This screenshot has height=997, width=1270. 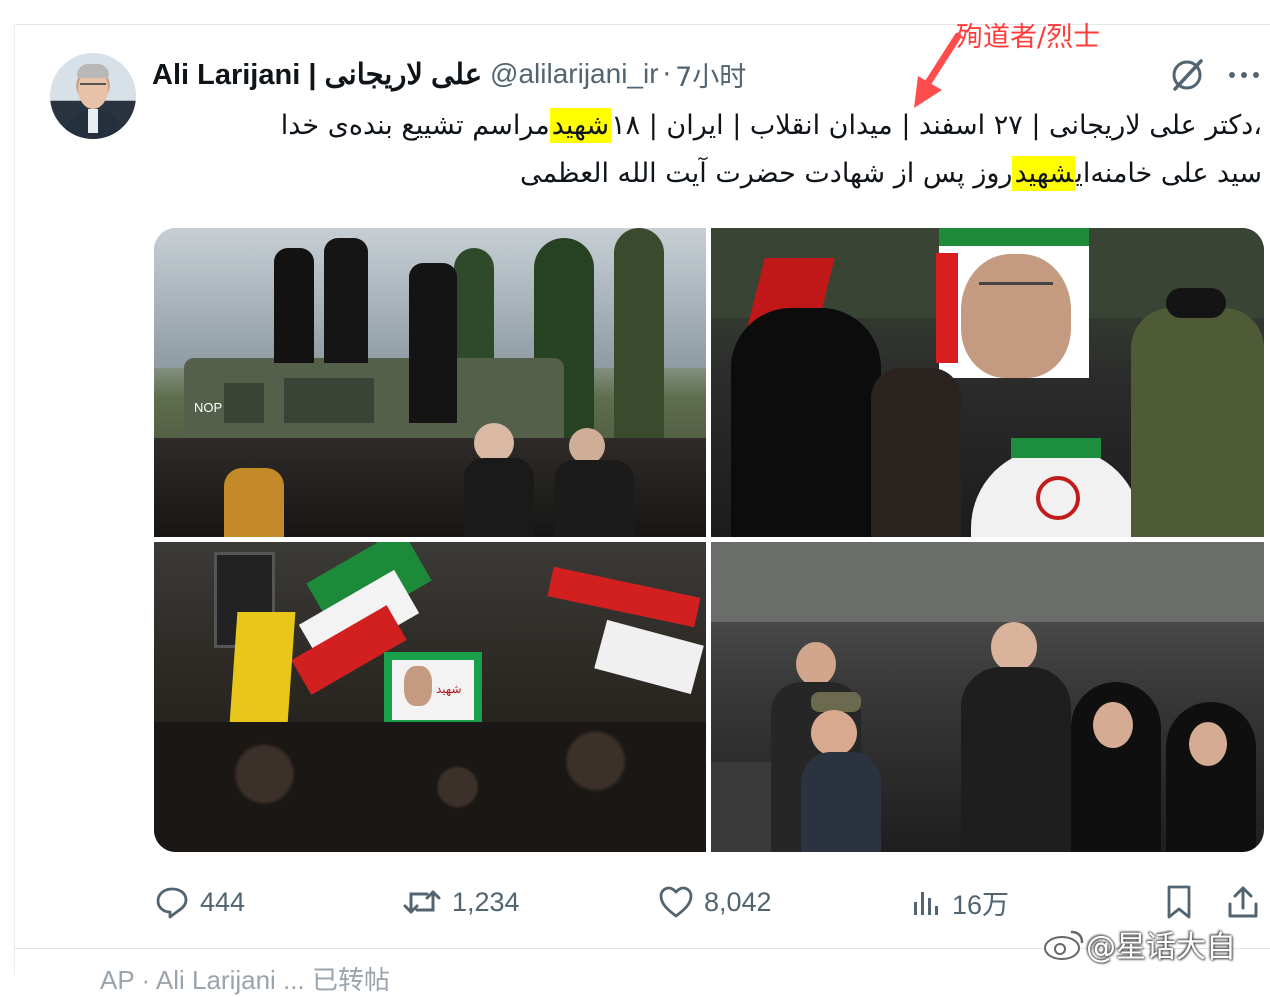 I want to click on reply-button: 444, so click(x=199, y=902).